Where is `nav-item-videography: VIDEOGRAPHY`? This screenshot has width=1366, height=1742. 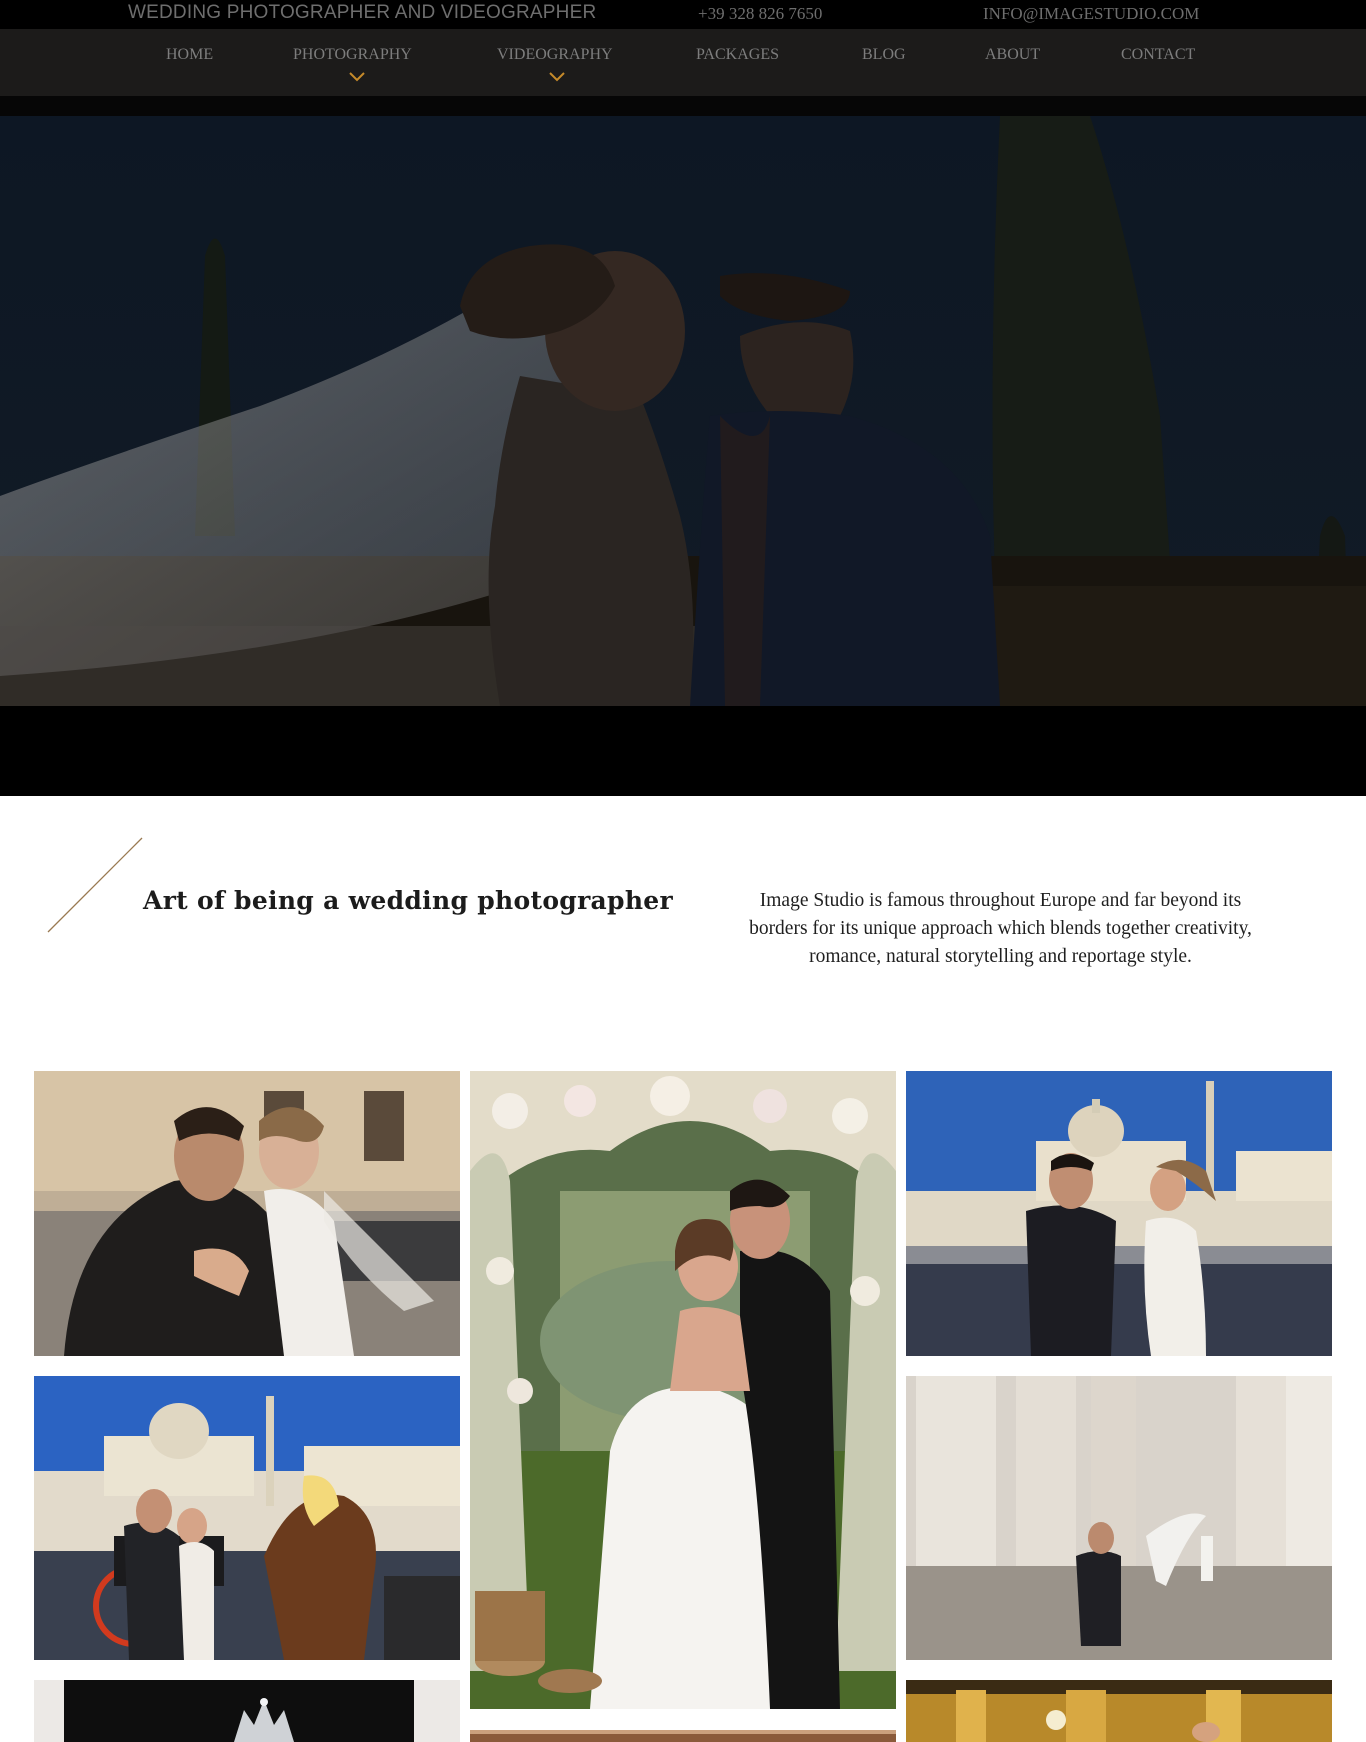 nav-item-videography: VIDEOGRAPHY is located at coordinates (555, 55).